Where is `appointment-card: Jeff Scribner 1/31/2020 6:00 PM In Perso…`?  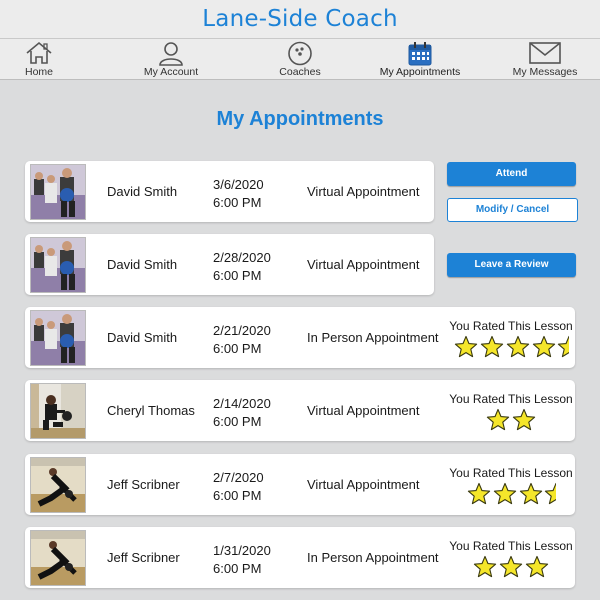 appointment-card: Jeff Scribner 1/31/2020 6:00 PM In Perso… is located at coordinates (300, 557).